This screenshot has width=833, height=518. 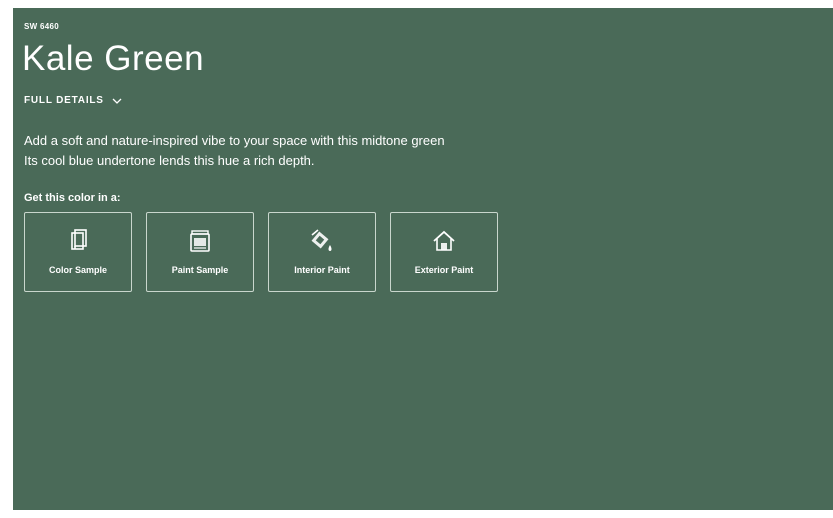 I want to click on chevron-down-icon, so click(x=117, y=101).